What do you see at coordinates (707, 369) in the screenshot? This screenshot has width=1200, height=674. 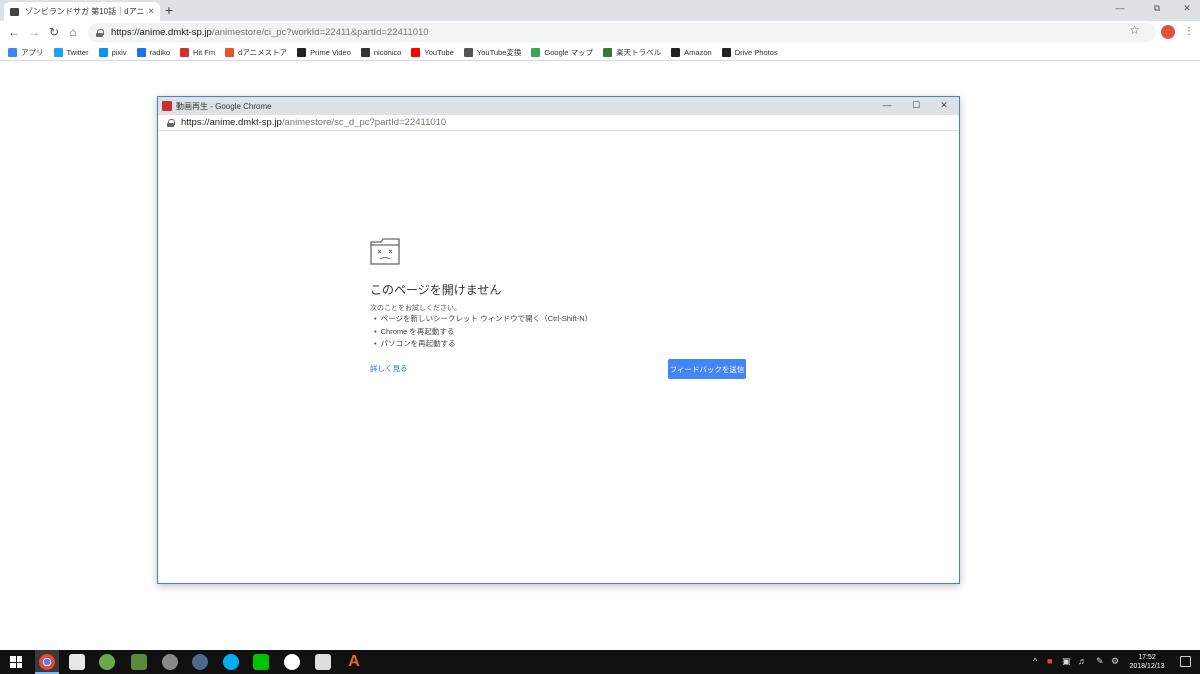 I see `send-feedback-button: フィードバックを送信` at bounding box center [707, 369].